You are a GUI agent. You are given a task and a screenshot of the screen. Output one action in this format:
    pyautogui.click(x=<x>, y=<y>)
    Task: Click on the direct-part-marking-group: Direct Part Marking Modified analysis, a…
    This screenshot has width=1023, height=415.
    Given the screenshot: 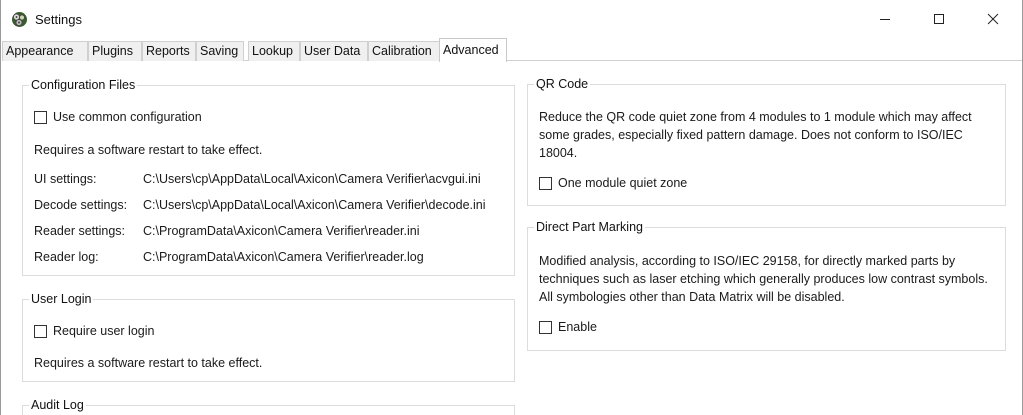 What is the action you would take?
    pyautogui.click(x=766, y=285)
    